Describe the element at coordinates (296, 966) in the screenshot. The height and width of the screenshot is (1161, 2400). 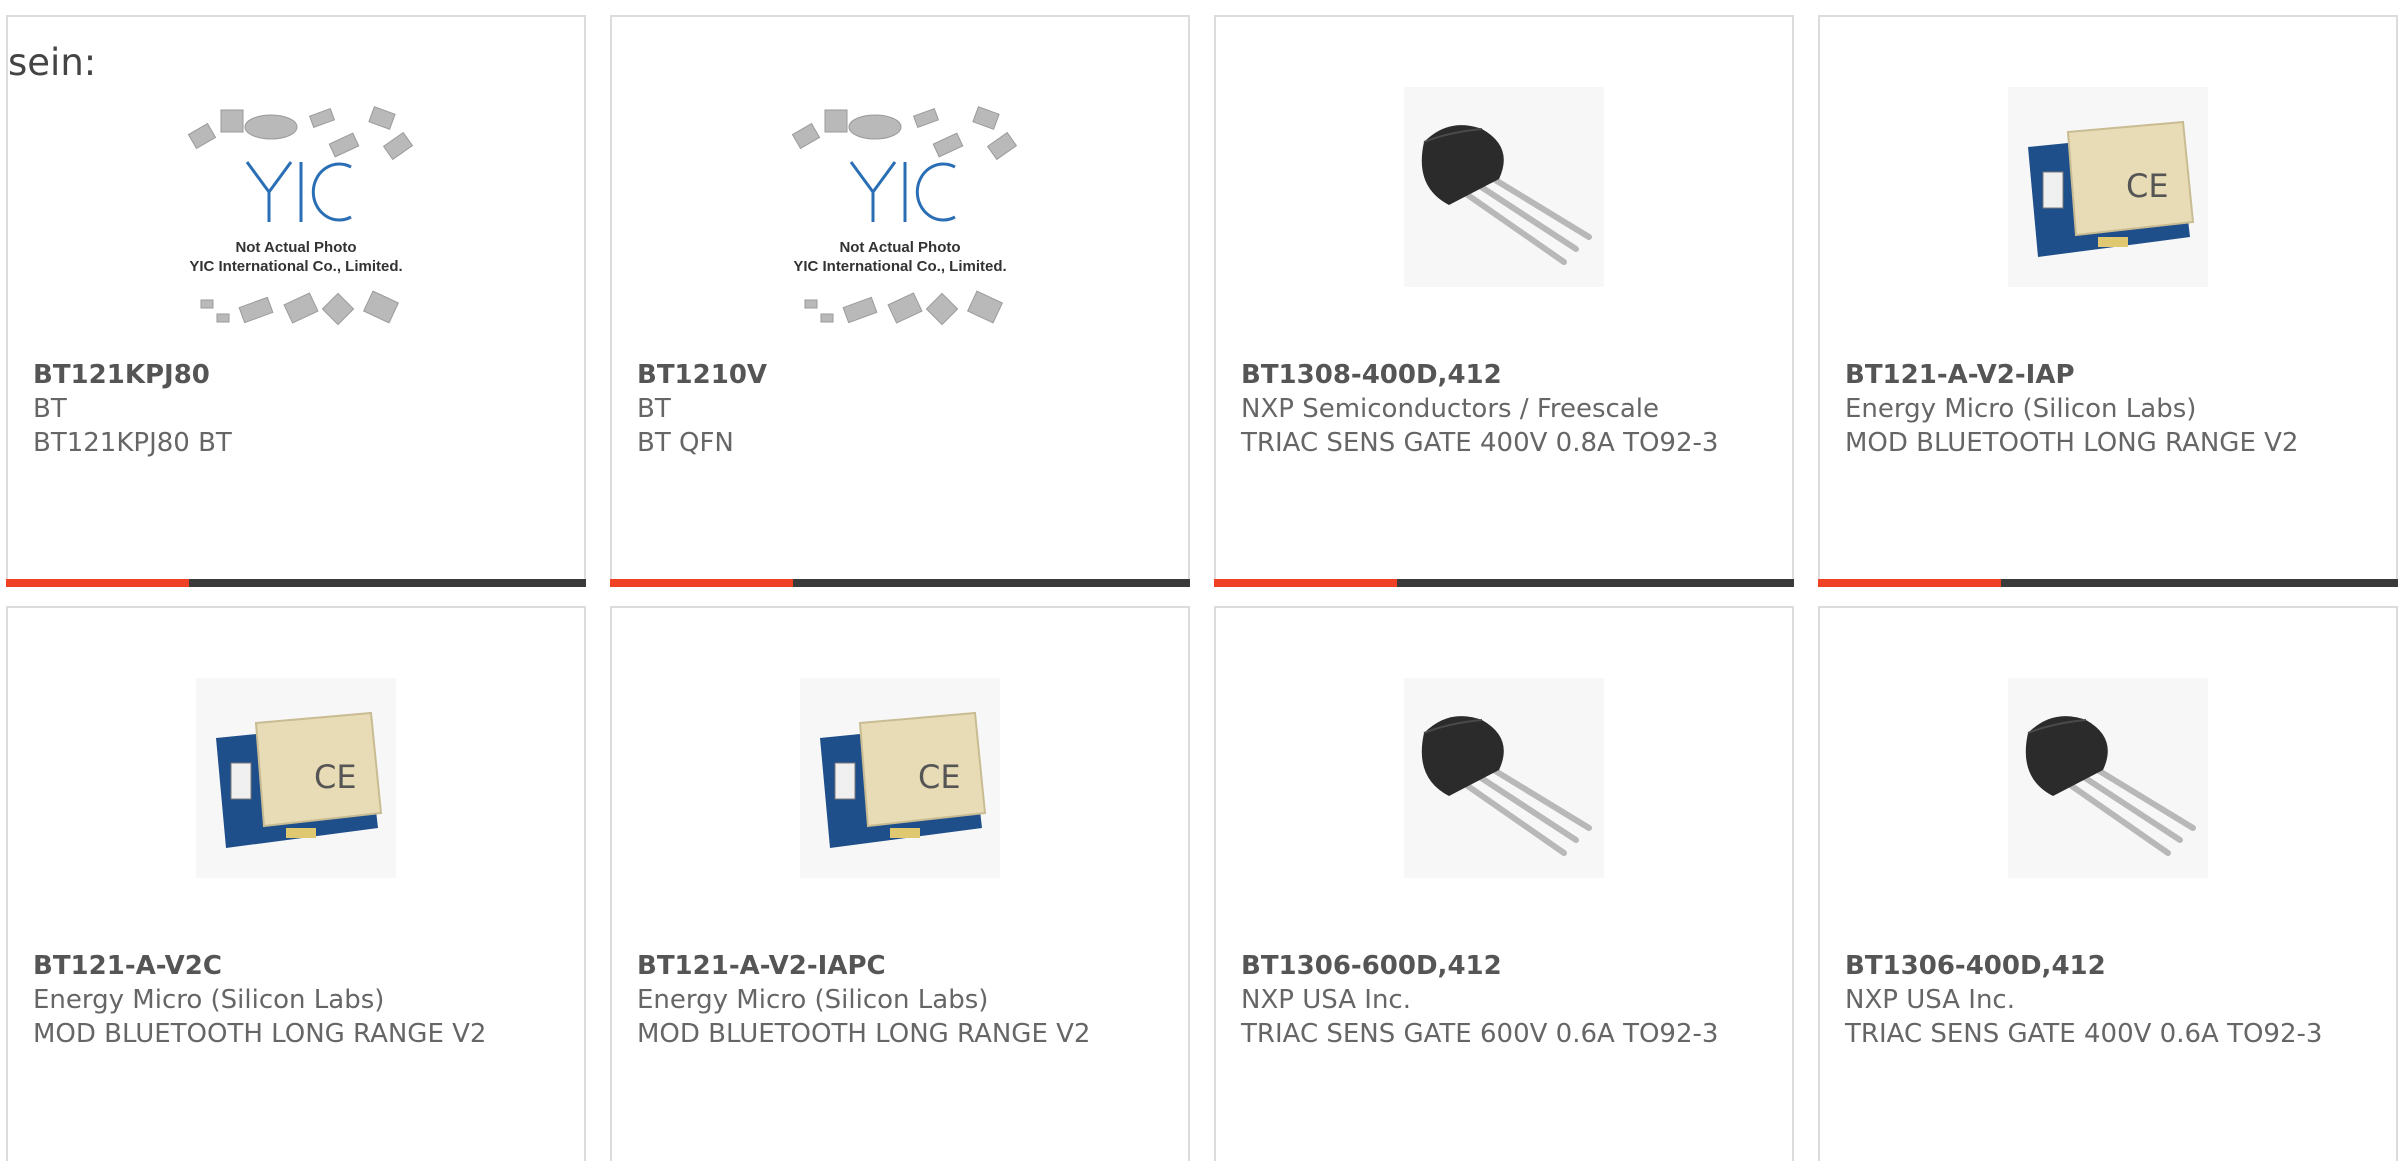
I see `part-number-link: BT121-A-V2C` at that location.